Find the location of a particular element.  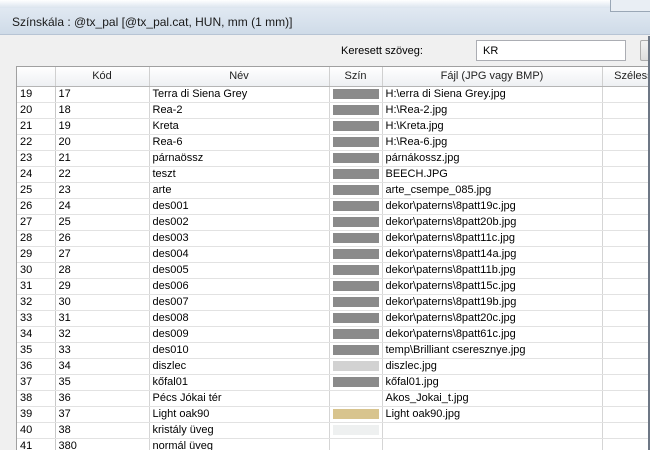

table-row: 3129des006 dekor\paterns\8patt15c.jpg1 is located at coordinates (333, 286).